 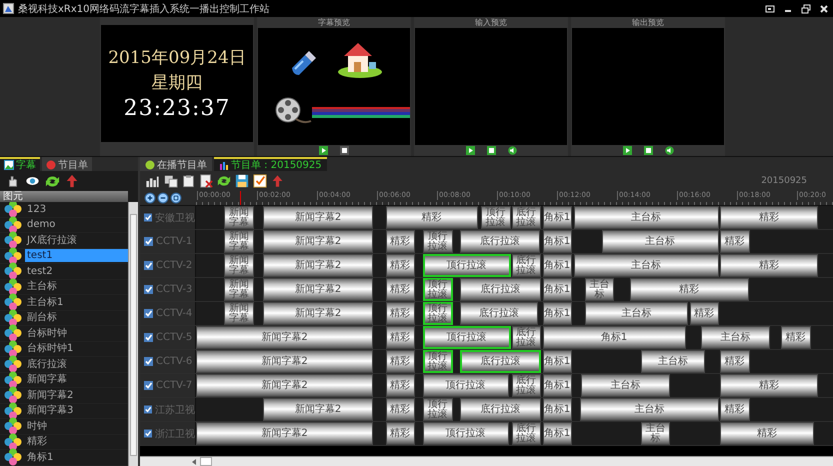 I want to click on library-item: 主台标, so click(x=42, y=287).